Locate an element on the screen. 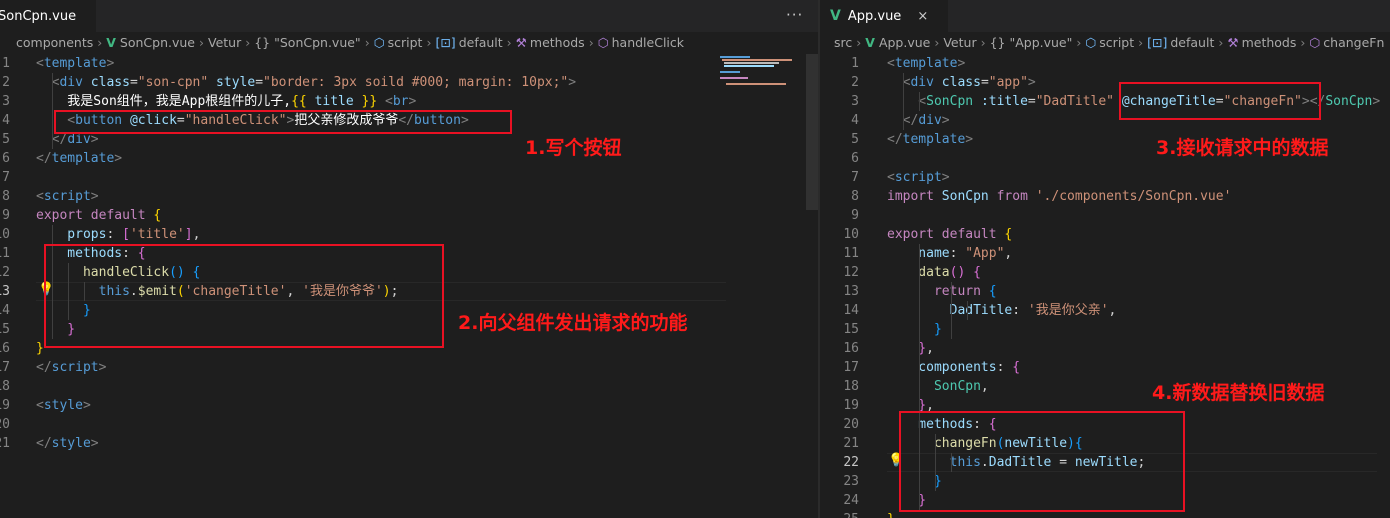  line-number: 4 is located at coordinates (855, 120).